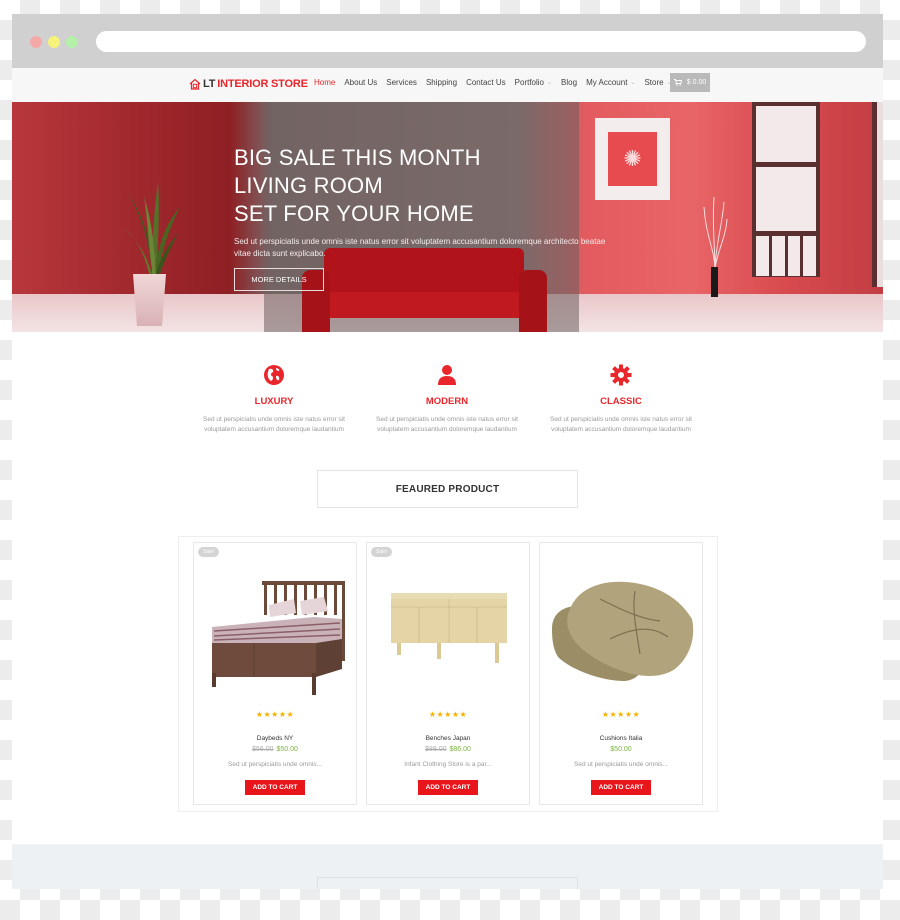 The height and width of the screenshot is (920, 900). Describe the element at coordinates (786, 189) in the screenshot. I see `room-window-image` at that location.